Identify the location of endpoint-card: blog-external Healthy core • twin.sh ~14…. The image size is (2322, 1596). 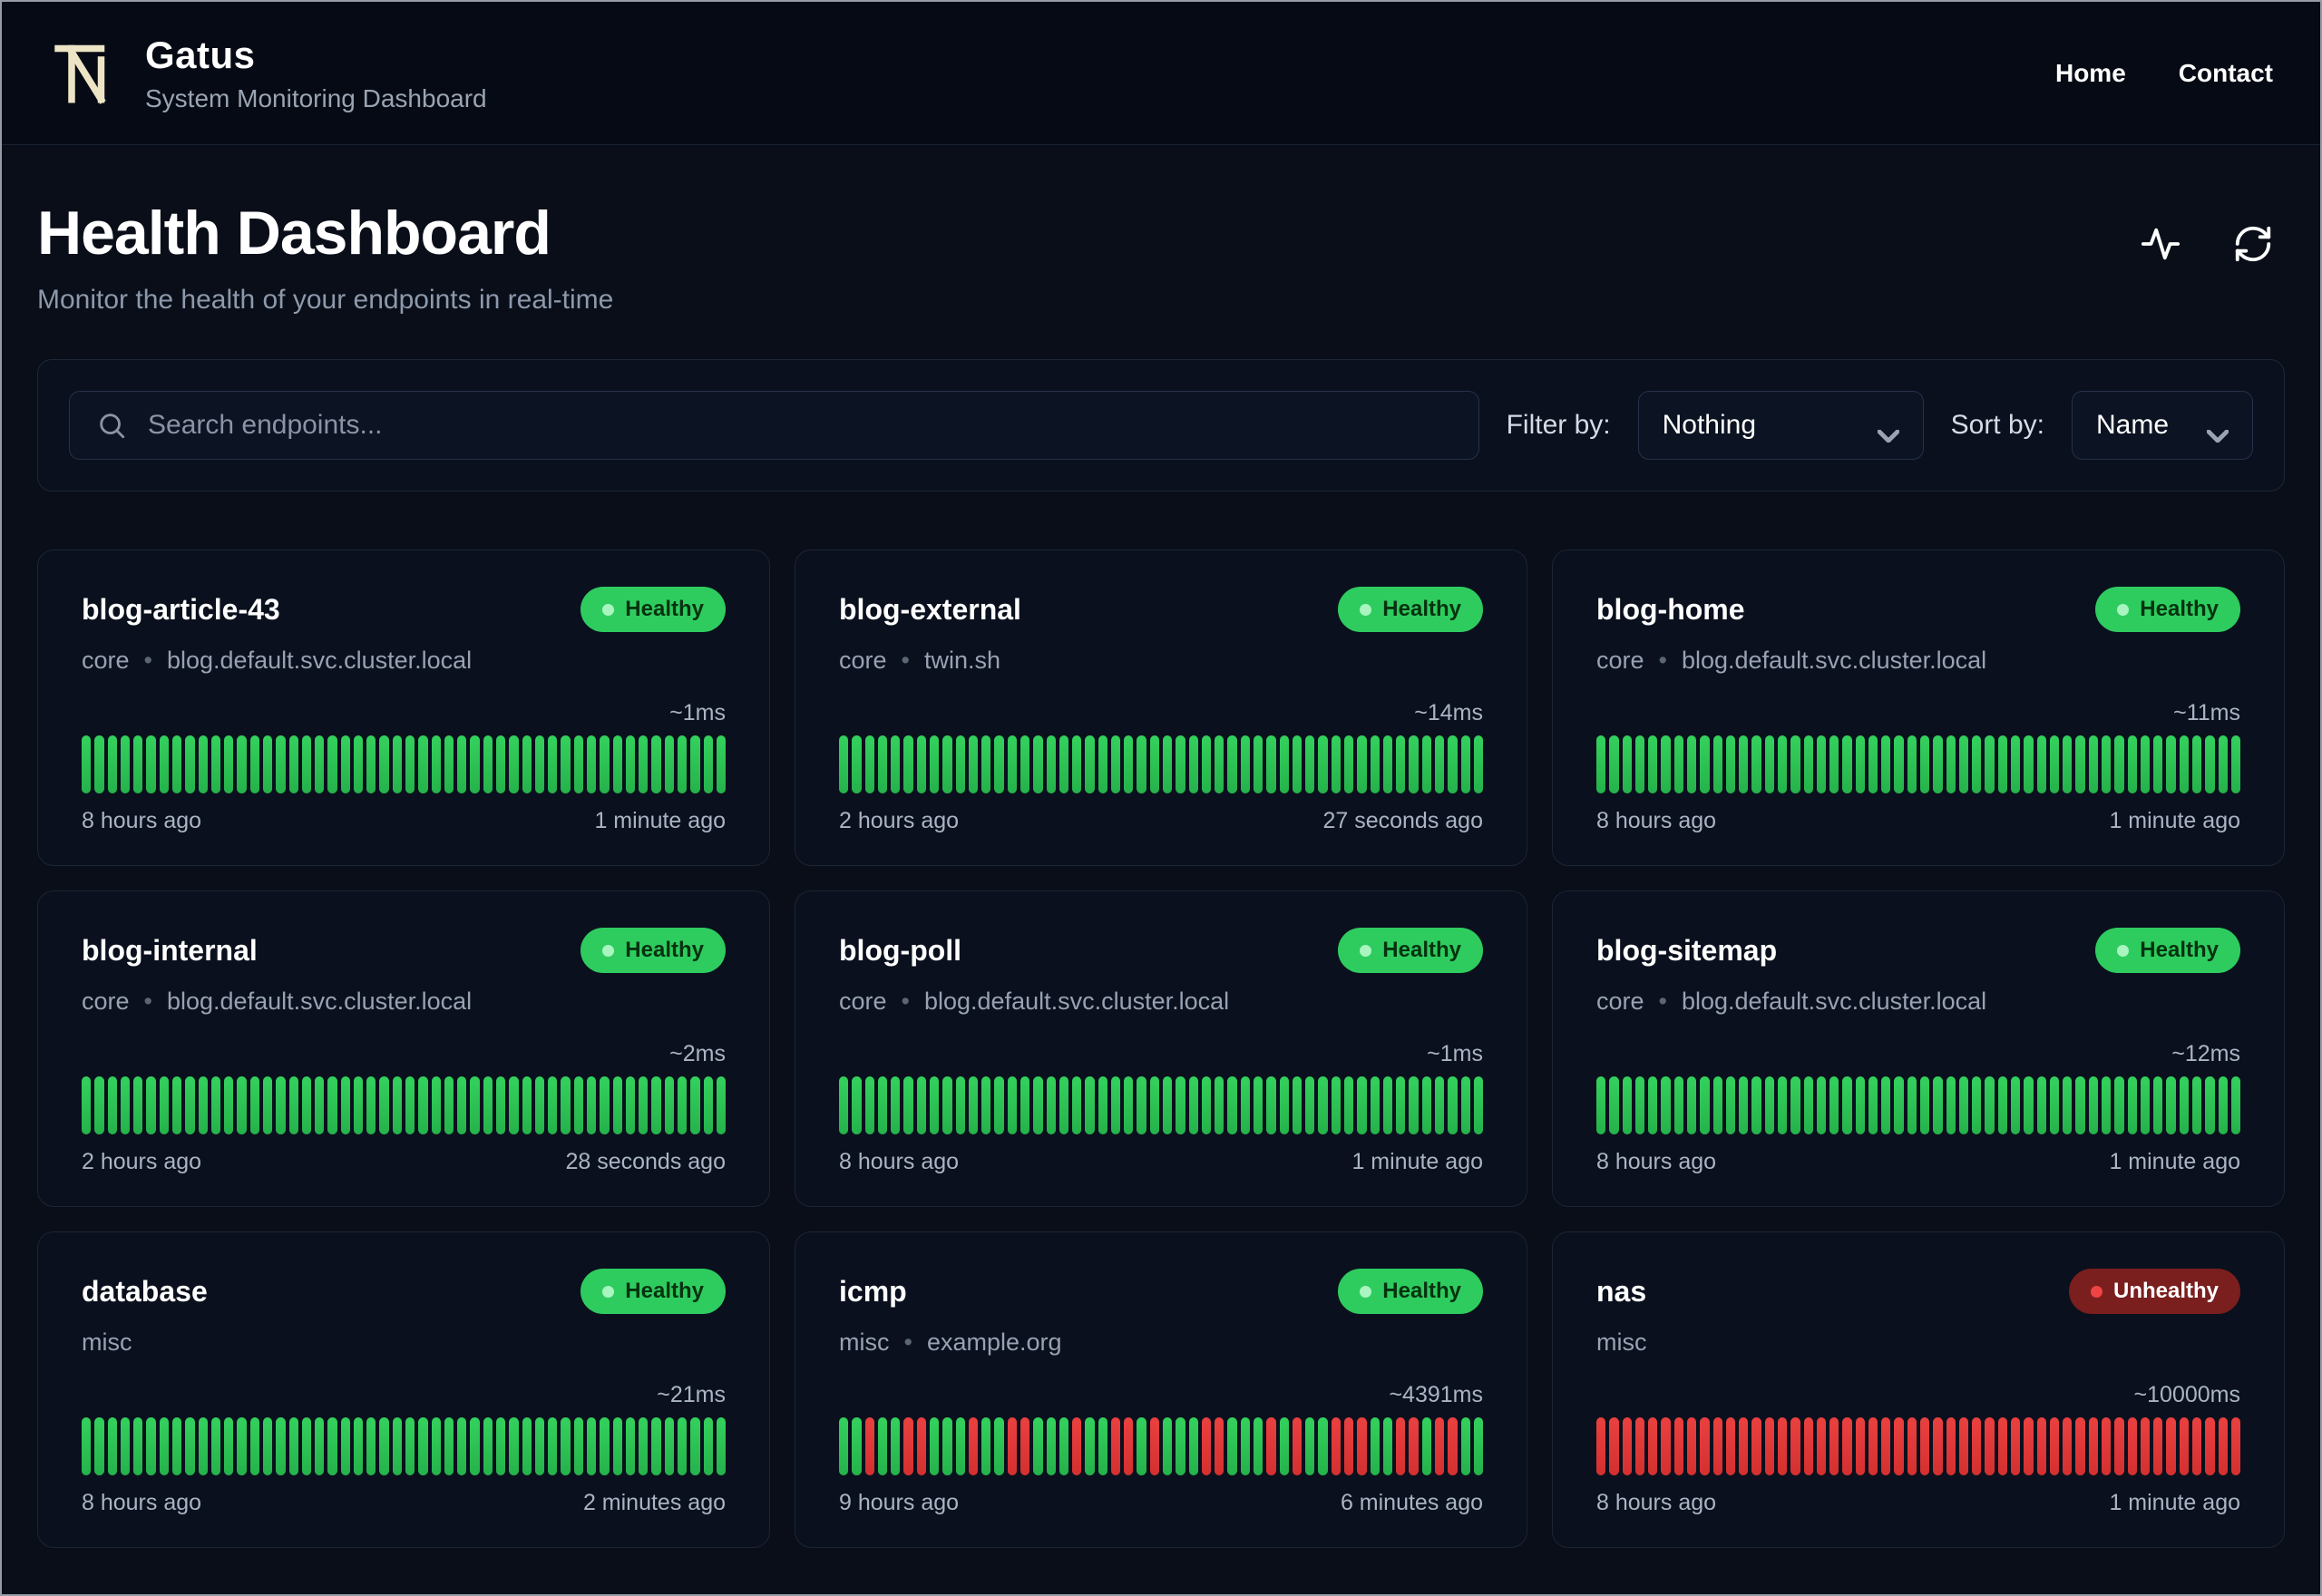
(1161, 708).